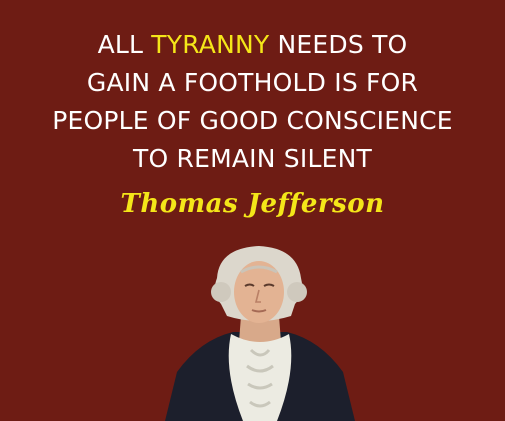 The width and height of the screenshot is (505, 421). I want to click on quote-line-1-end: NEEDS TO, so click(338, 44).